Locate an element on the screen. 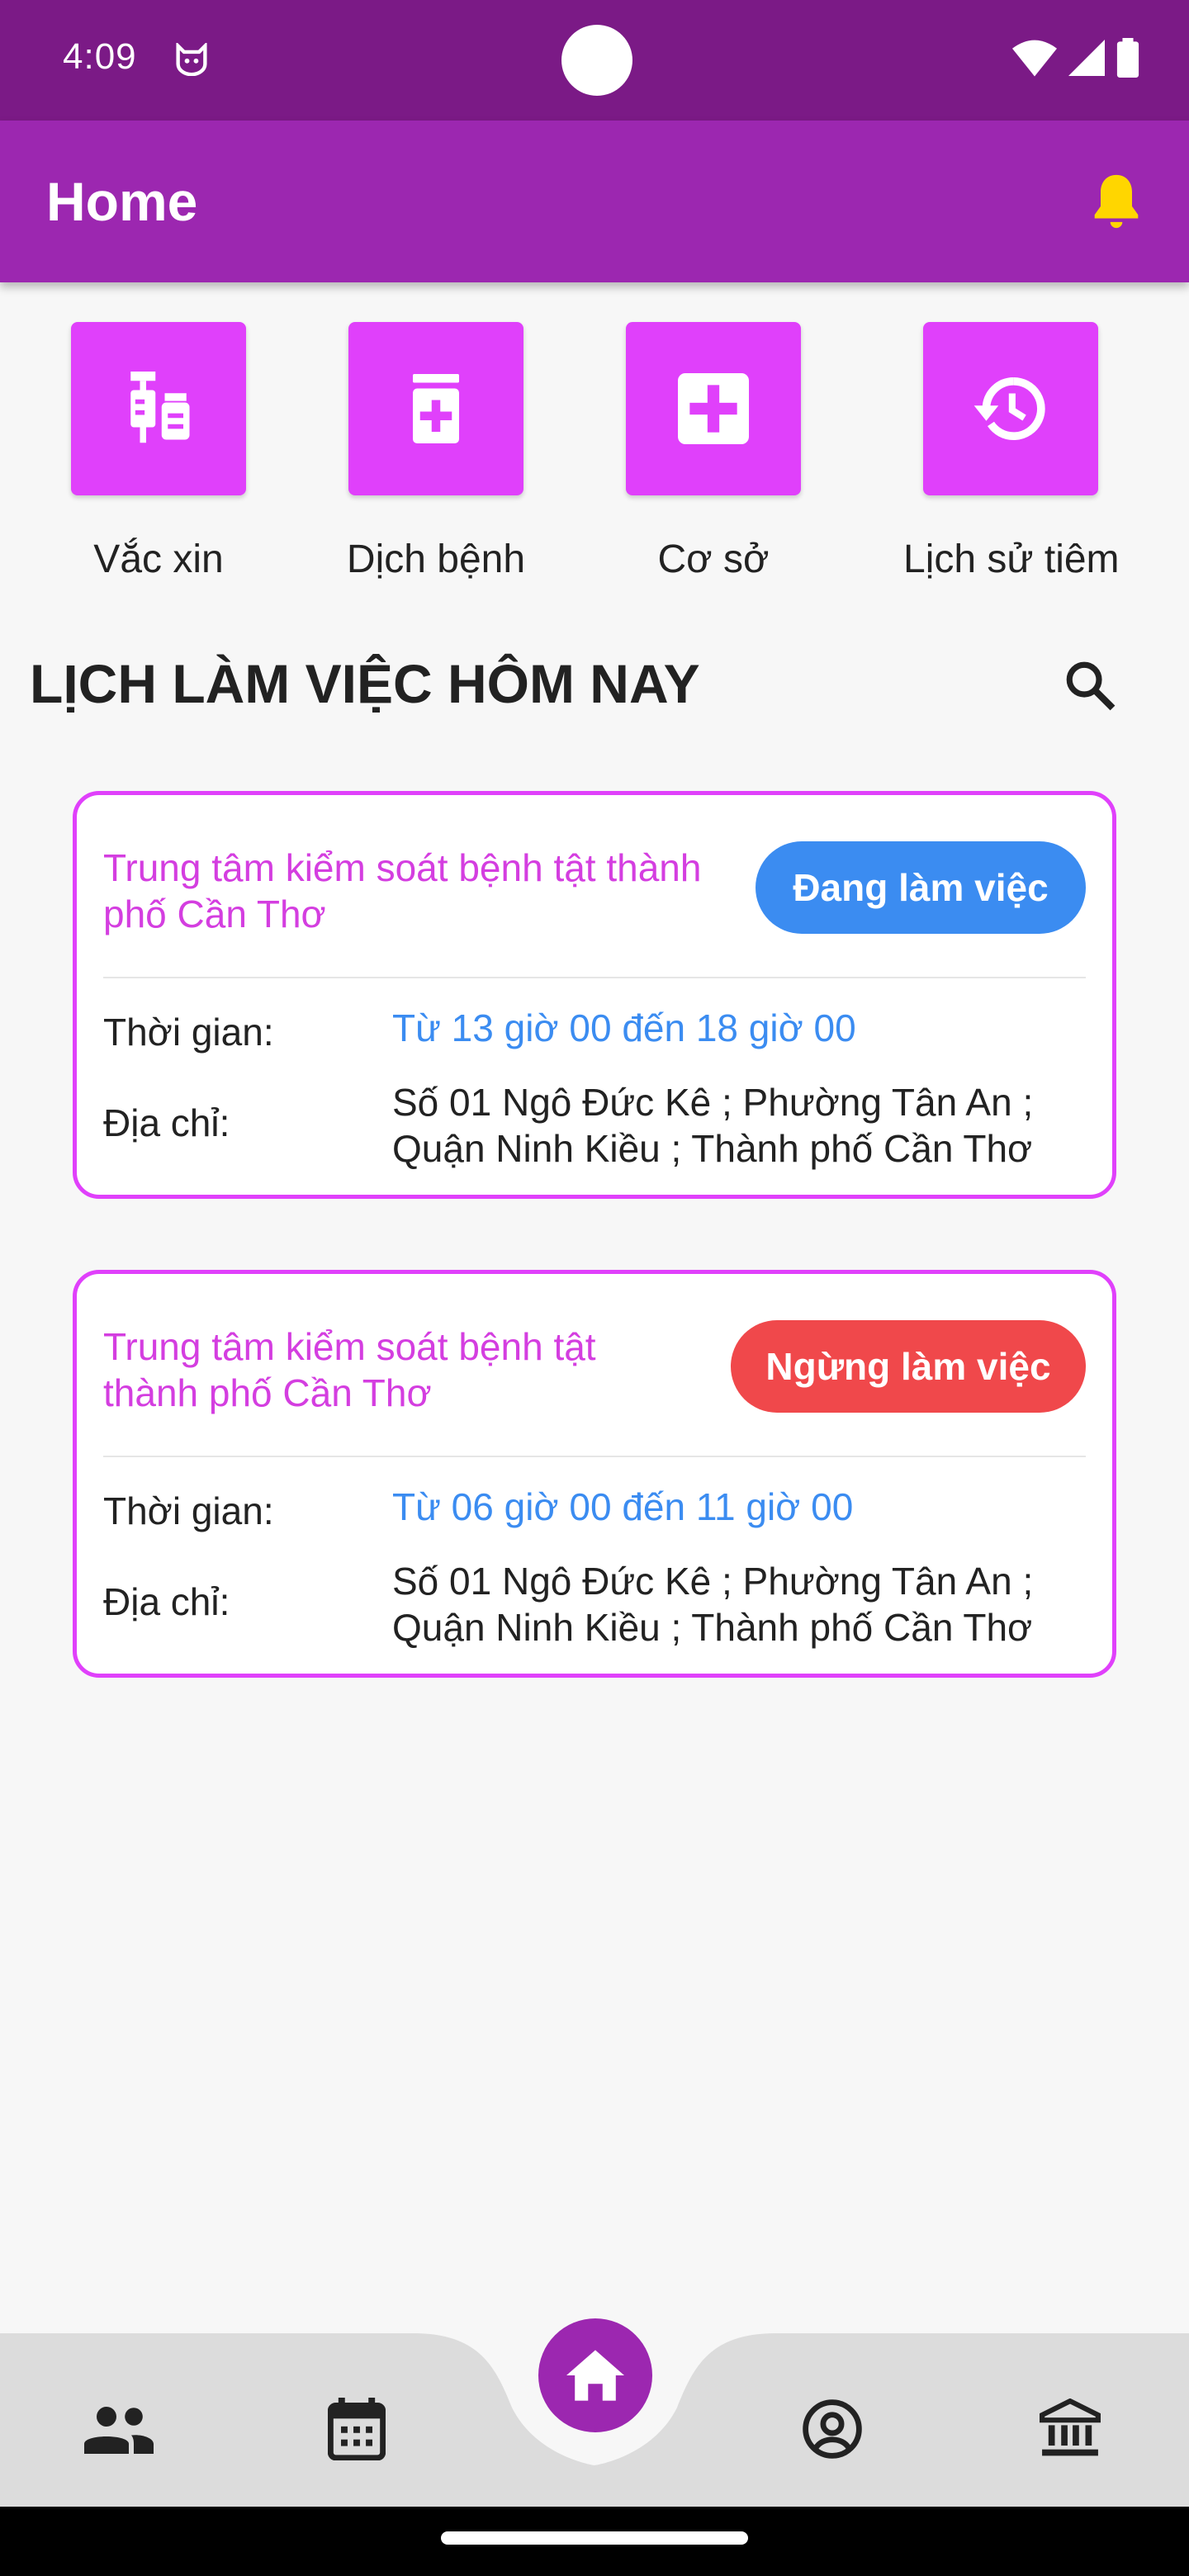 The height and width of the screenshot is (2576, 1189). time-value: Từ 13 giờ 00 đến 18 giờ 00 is located at coordinates (624, 1027).